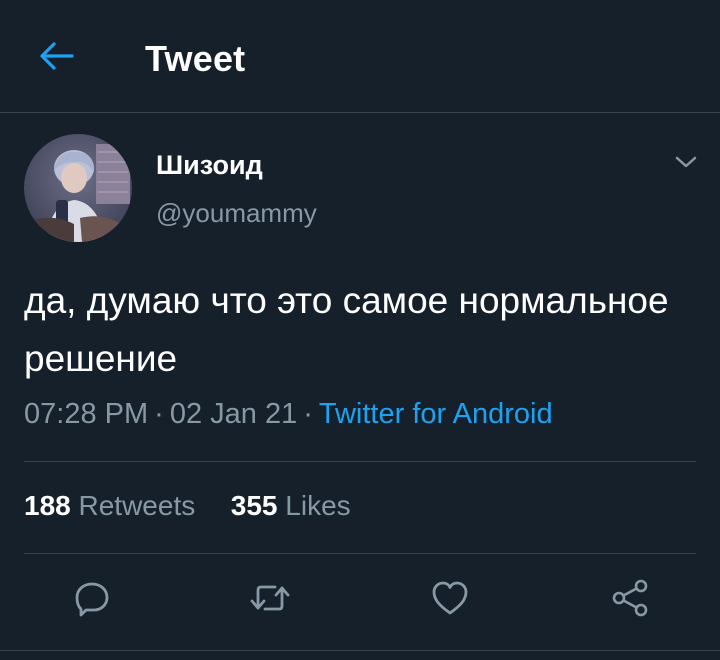 Image resolution: width=720 pixels, height=660 pixels. What do you see at coordinates (254, 505) in the screenshot?
I see `likes-count: 355` at bounding box center [254, 505].